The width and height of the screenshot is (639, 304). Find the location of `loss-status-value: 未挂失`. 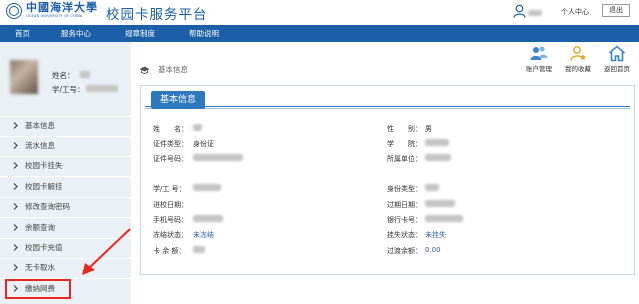

loss-status-value: 未挂失 is located at coordinates (435, 235).